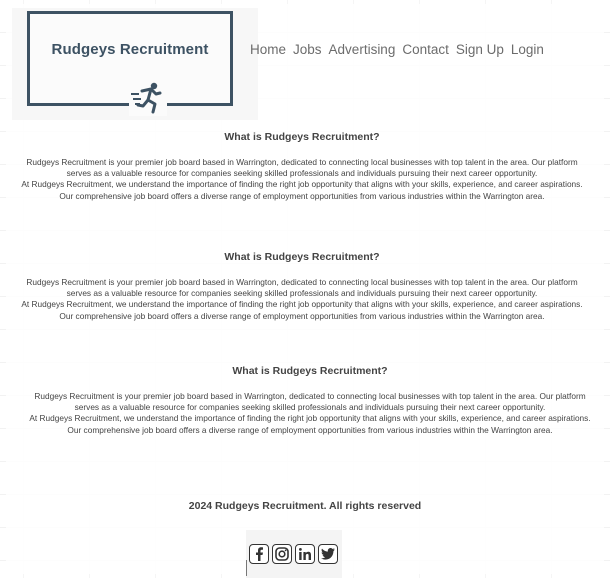 The image size is (610, 578). I want to click on nav-jobs: Jobs, so click(307, 52).